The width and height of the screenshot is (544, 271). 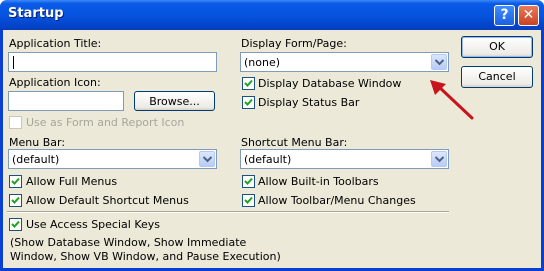 I want to click on allow-default-shortcut-label: Allow Default Shortcut Menus, so click(x=107, y=200).